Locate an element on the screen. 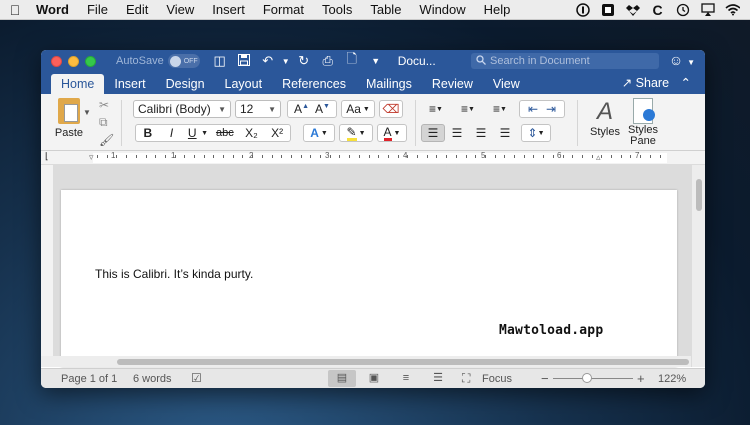 The width and height of the screenshot is (750, 425). proofing-icon: ☑ is located at coordinates (196, 378).